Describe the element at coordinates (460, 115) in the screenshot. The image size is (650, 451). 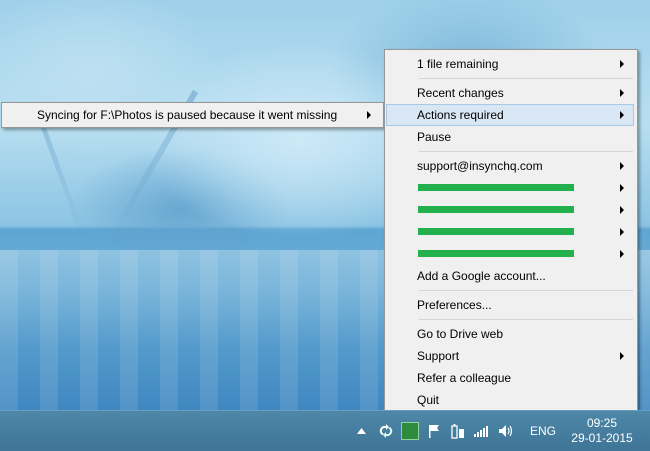
I see `menu-item-label: Actions required` at that location.